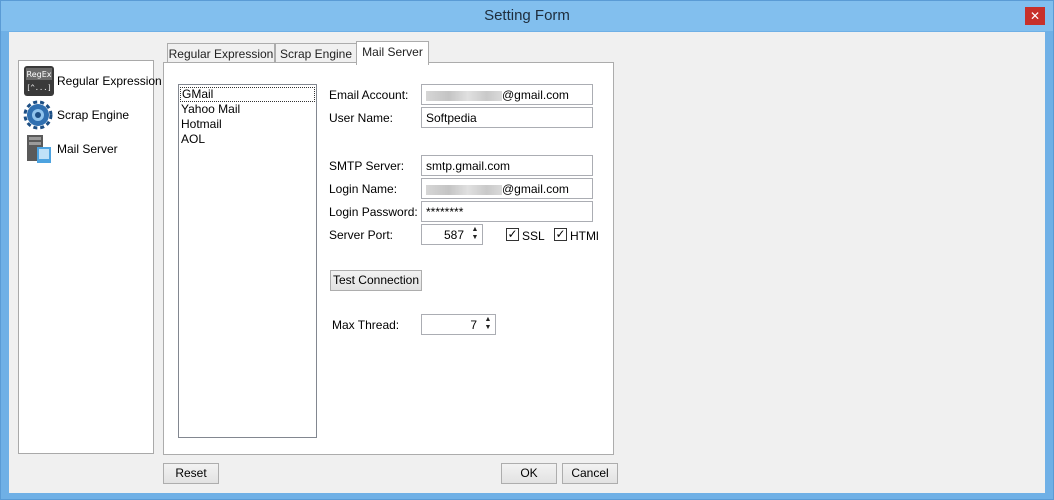 The width and height of the screenshot is (1054, 500). What do you see at coordinates (191, 473) in the screenshot?
I see `reset-button: Reset` at bounding box center [191, 473].